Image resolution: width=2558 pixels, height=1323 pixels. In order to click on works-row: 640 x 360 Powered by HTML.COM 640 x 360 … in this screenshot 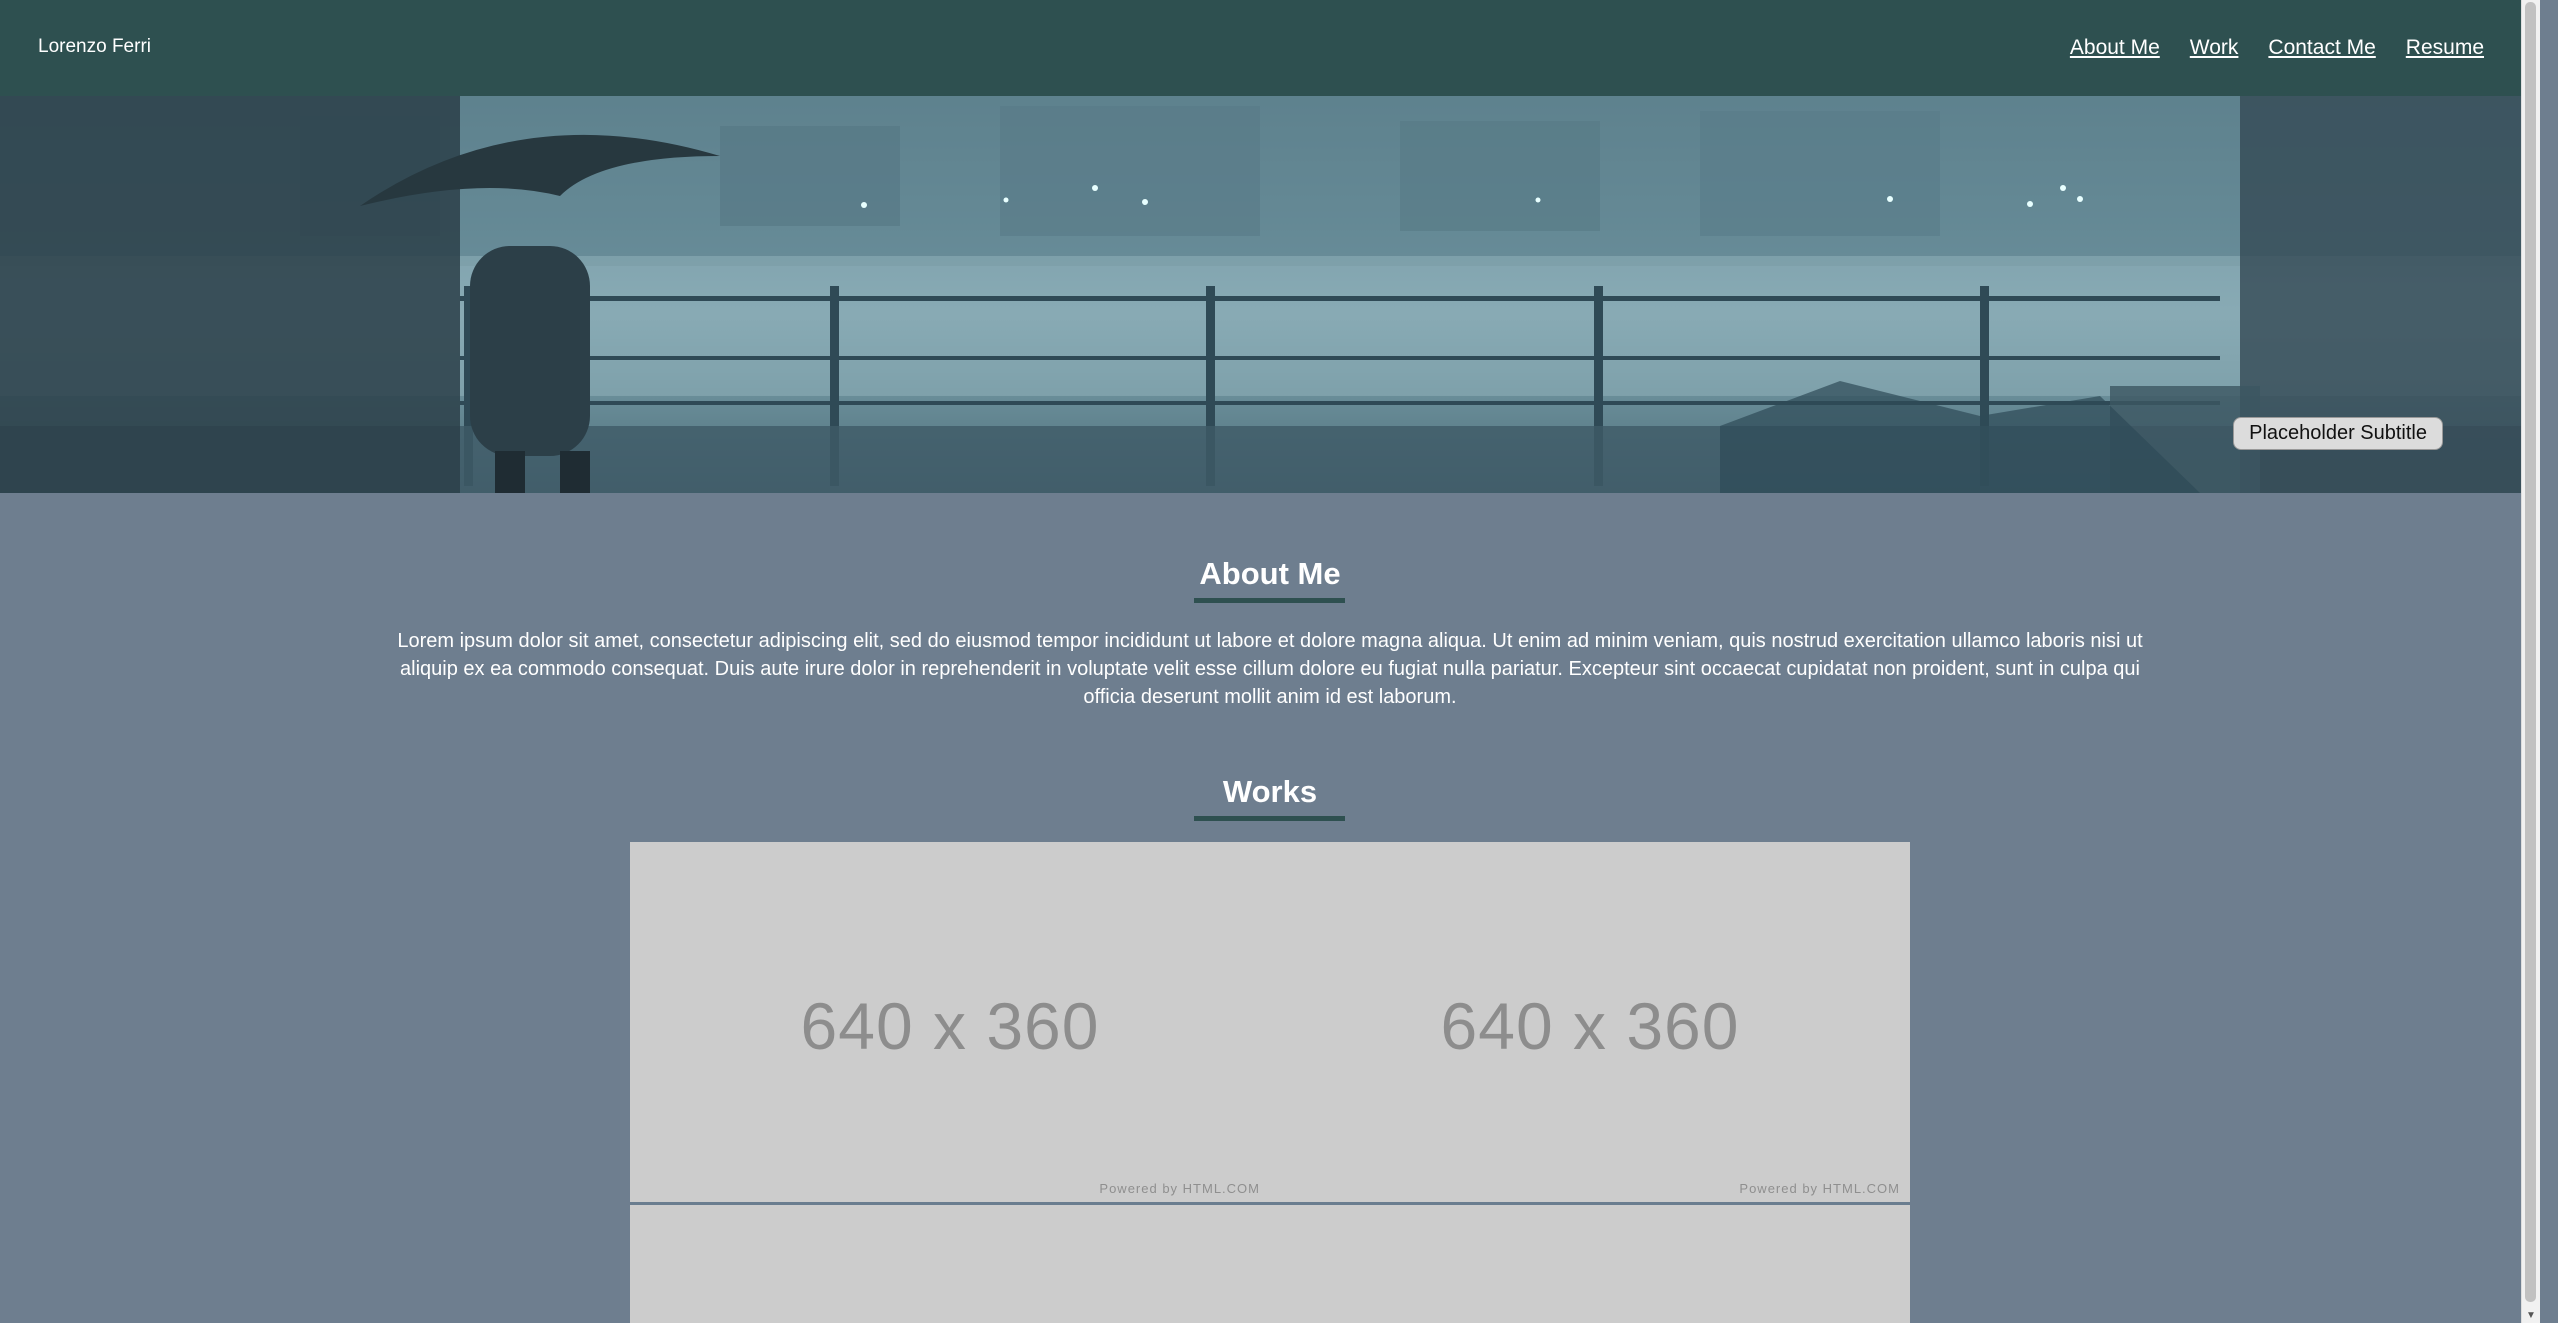, I will do `click(1270, 1022)`.